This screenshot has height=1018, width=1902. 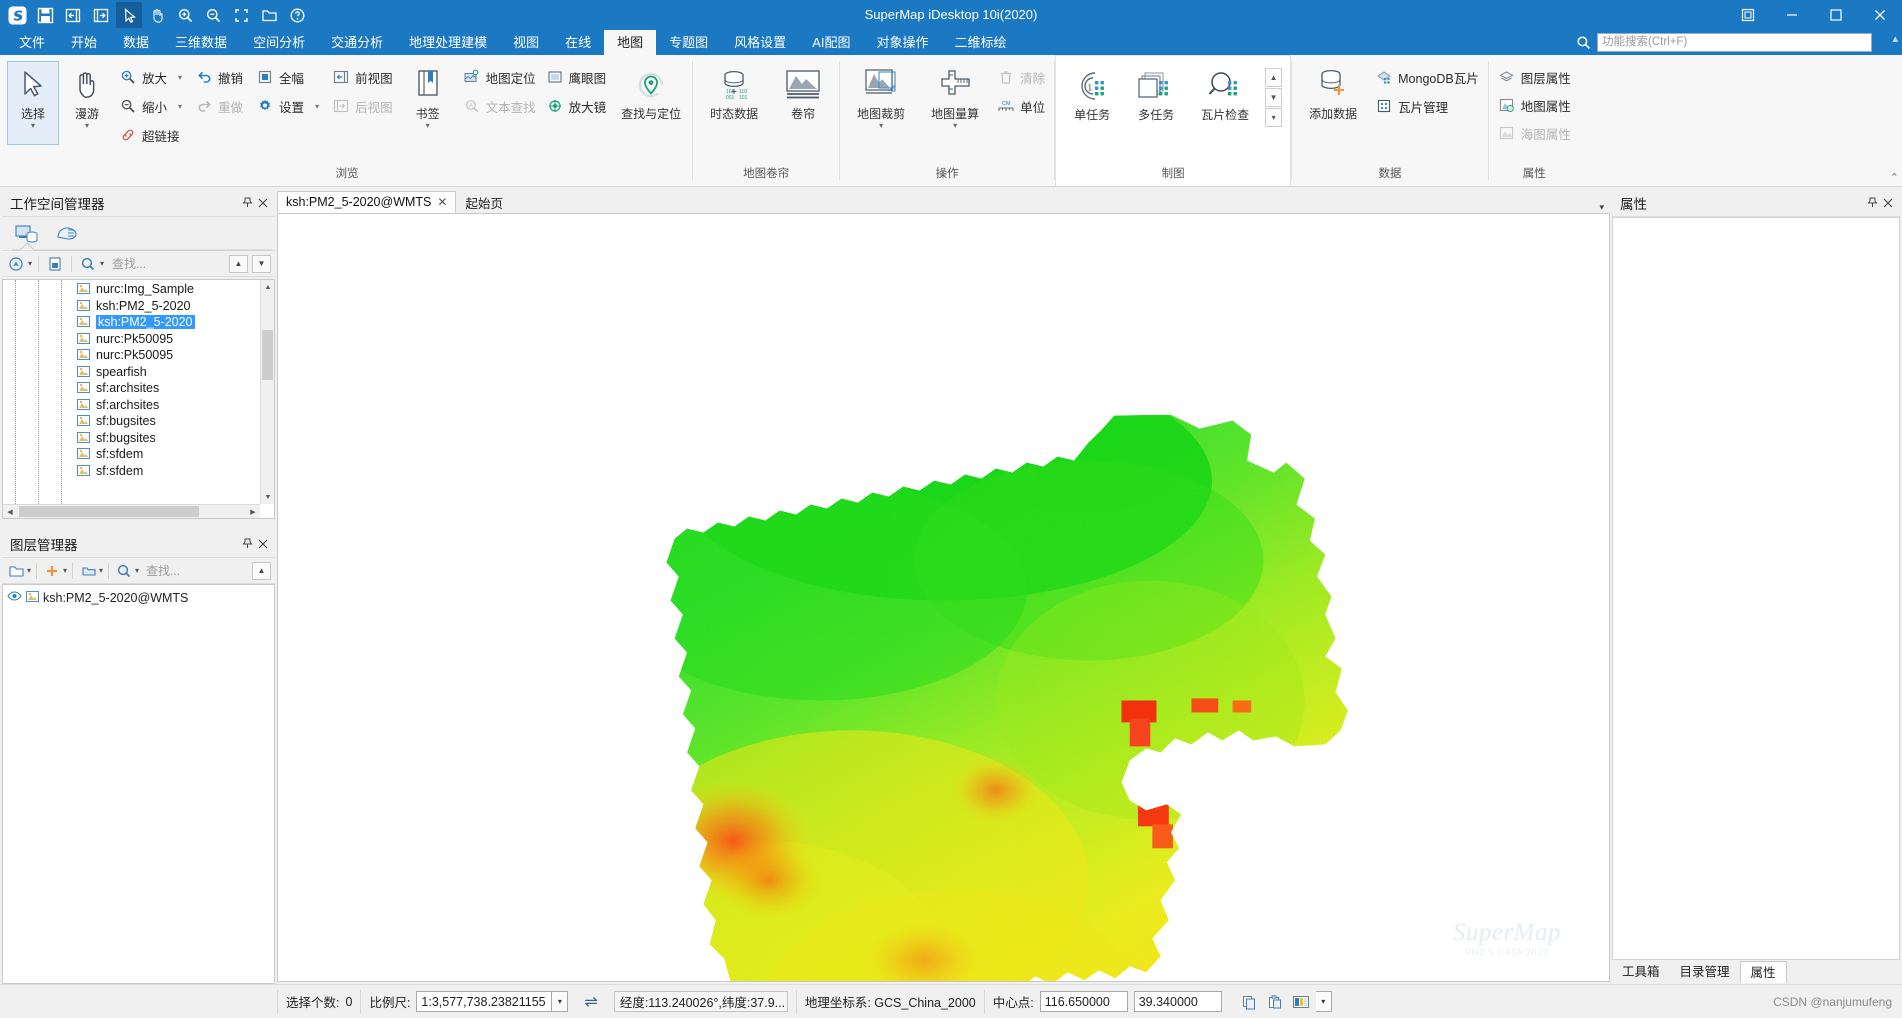 I want to click on swap-coordinate-cell: ⇌, so click(x=590, y=1001).